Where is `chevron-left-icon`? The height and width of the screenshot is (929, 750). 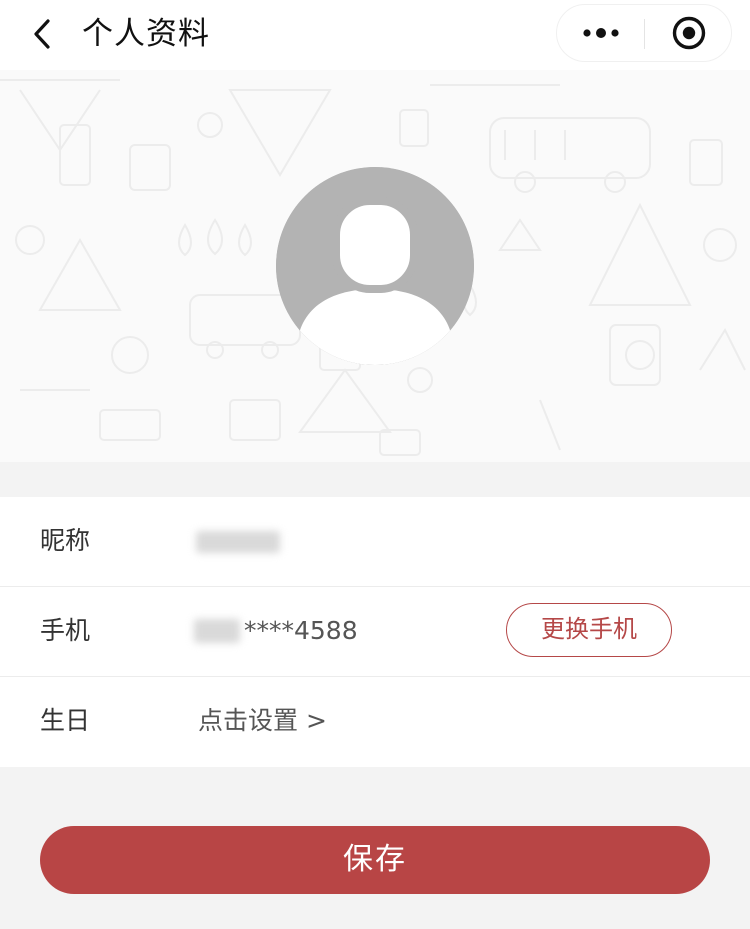
chevron-left-icon is located at coordinates (42, 34).